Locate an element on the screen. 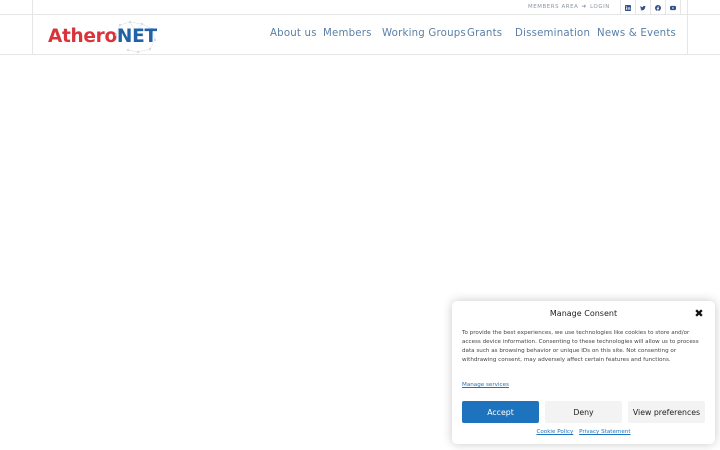 The width and height of the screenshot is (720, 450). youtube-icon is located at coordinates (673, 7).